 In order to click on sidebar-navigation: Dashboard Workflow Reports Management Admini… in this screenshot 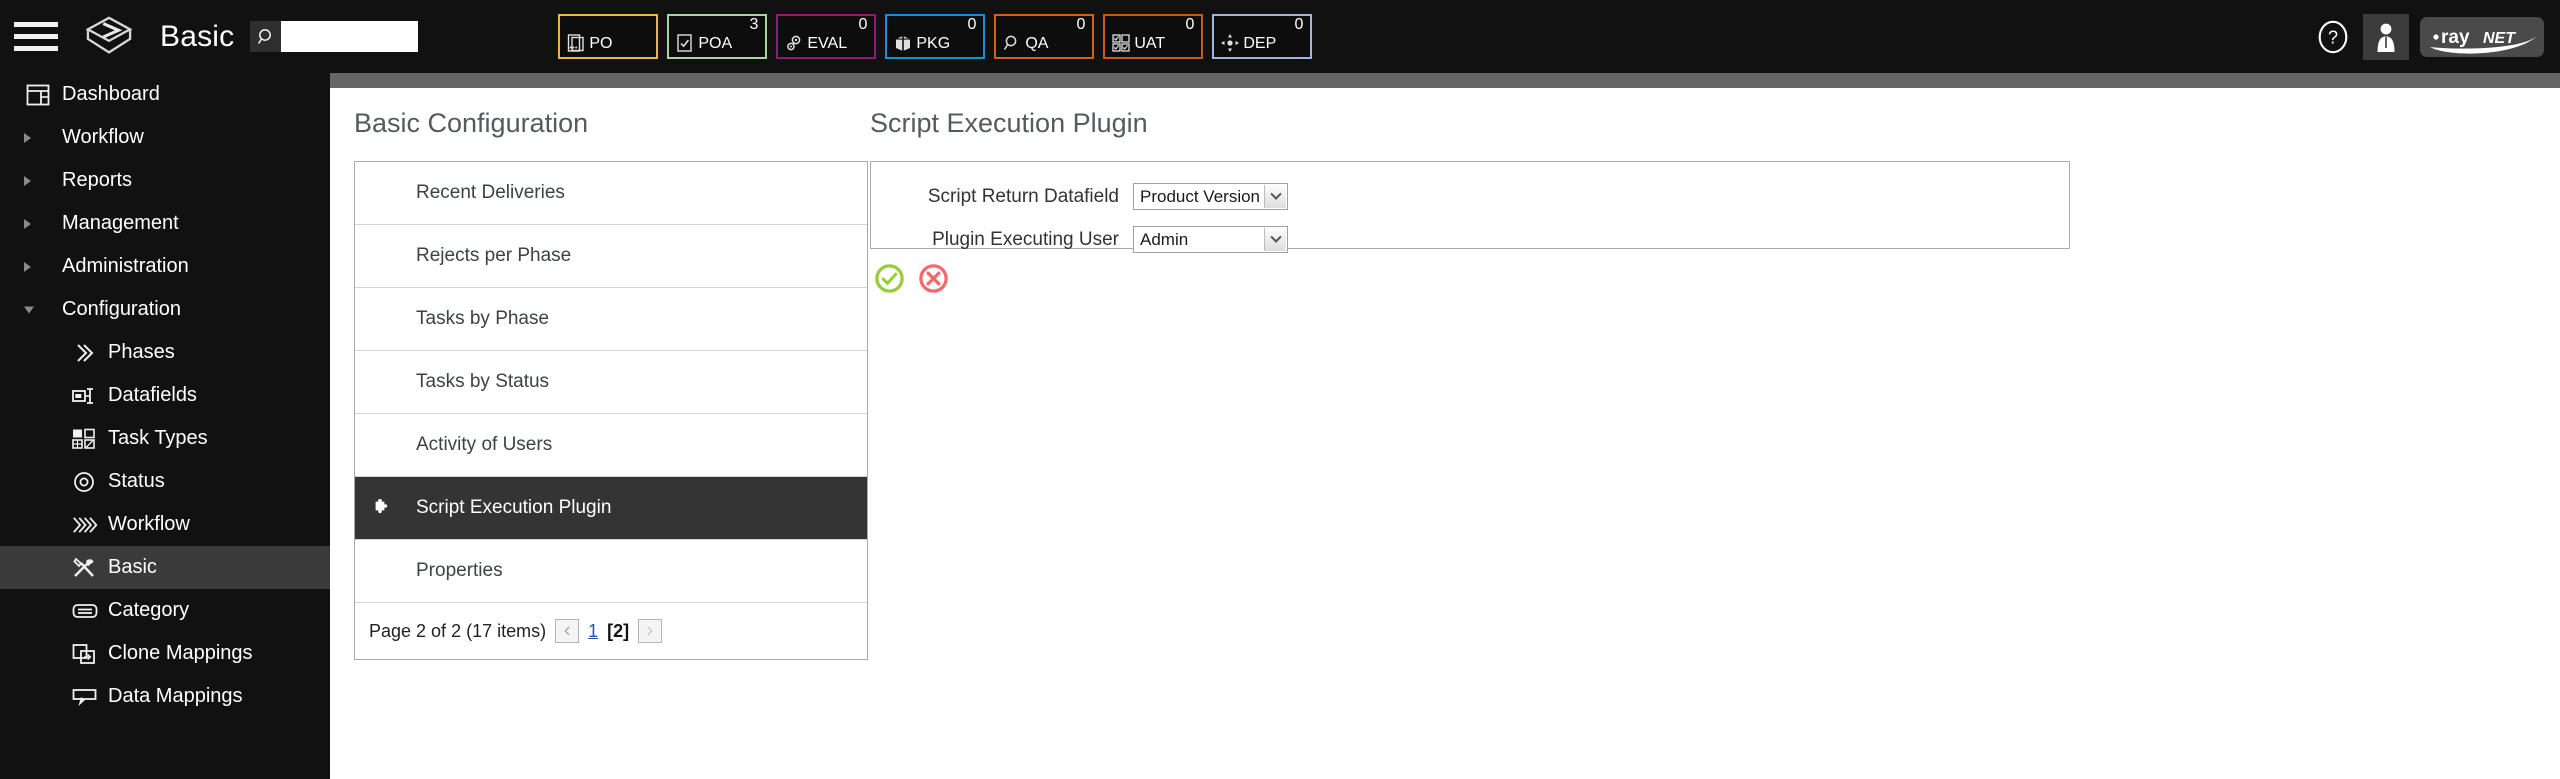, I will do `click(165, 426)`.